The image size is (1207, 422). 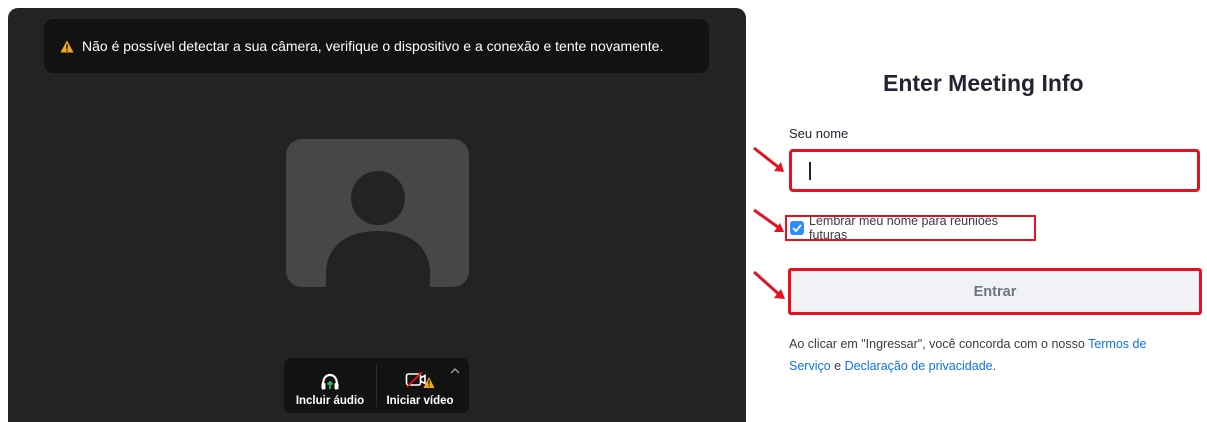 What do you see at coordinates (420, 401) in the screenshot?
I see `start-video-label: Iniciar vídeo` at bounding box center [420, 401].